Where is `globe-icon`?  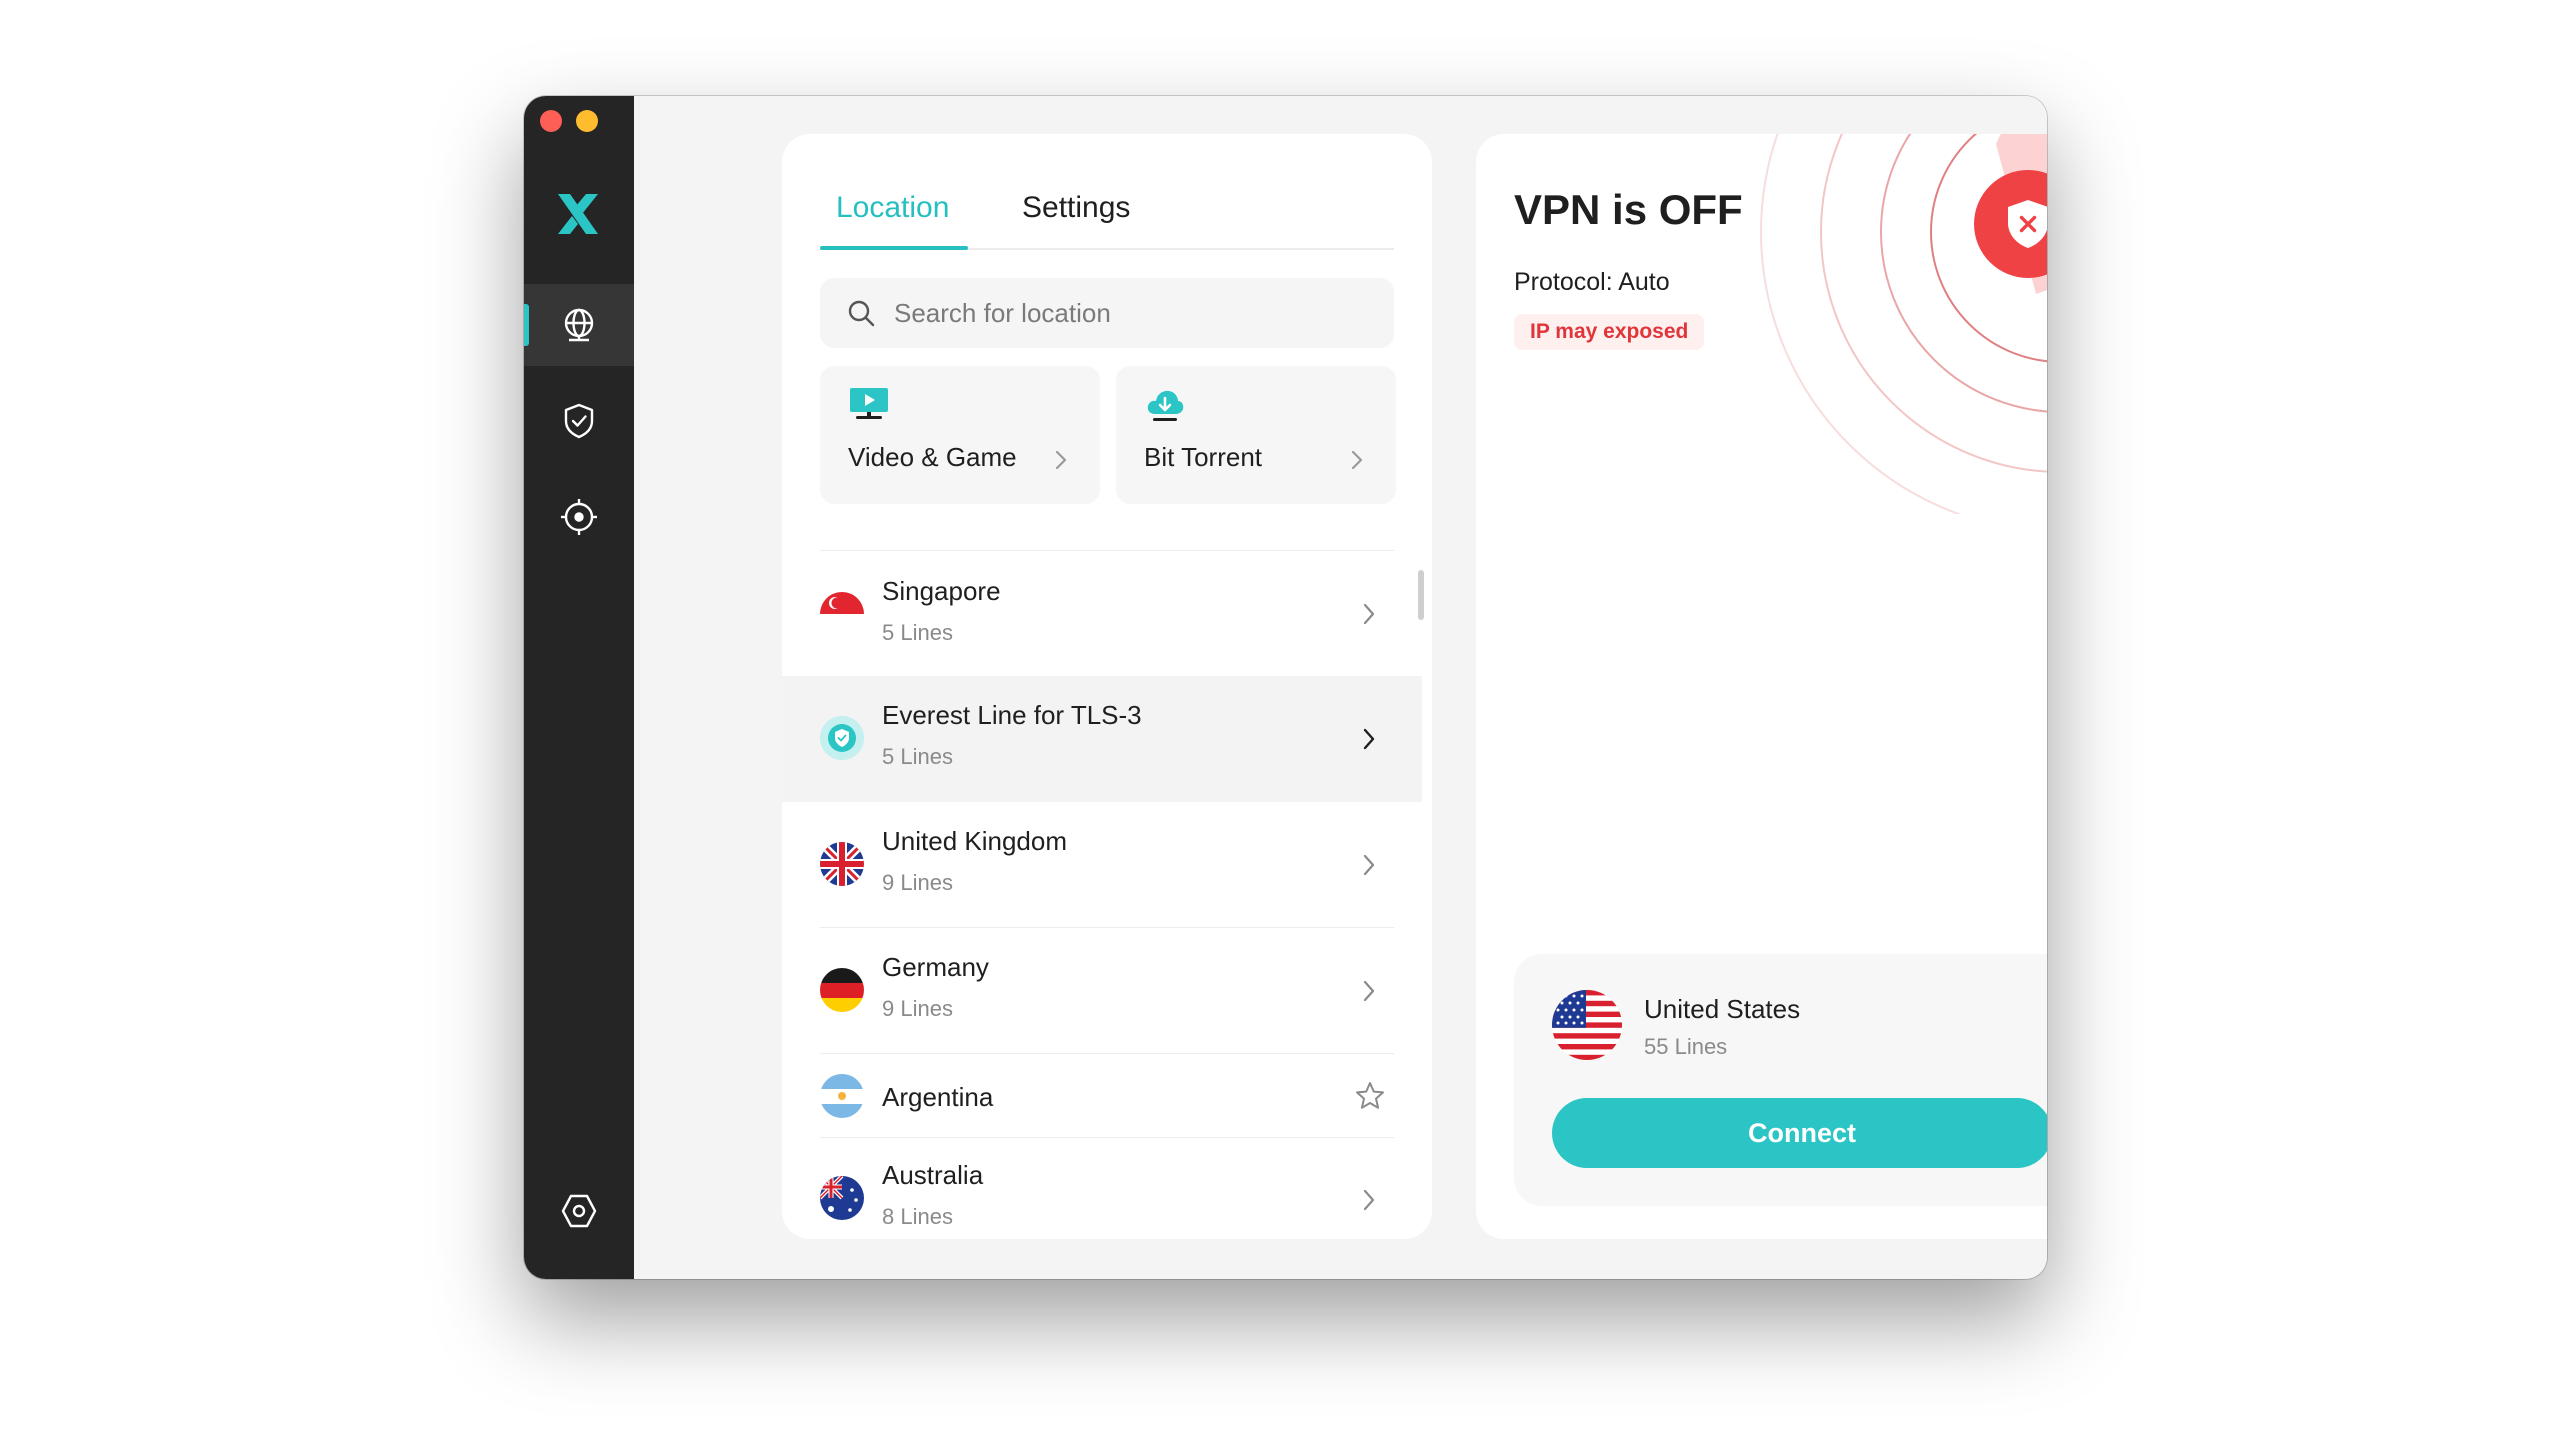 globe-icon is located at coordinates (579, 325).